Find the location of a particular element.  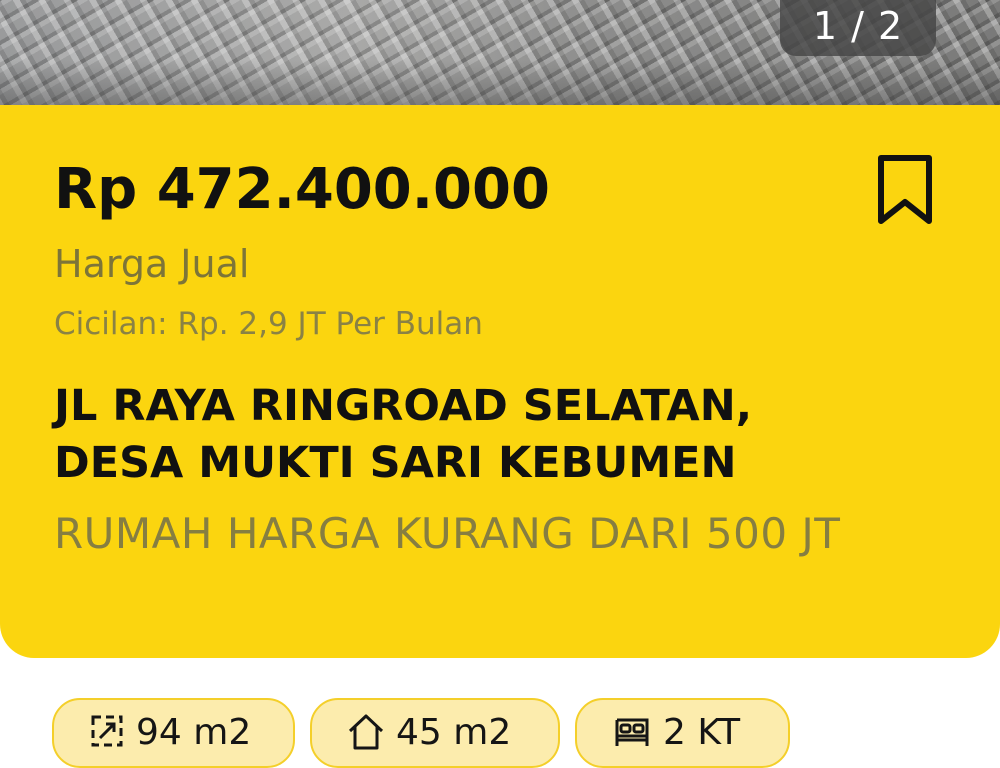

spec-land-area: 94 m2 is located at coordinates (173, 733).